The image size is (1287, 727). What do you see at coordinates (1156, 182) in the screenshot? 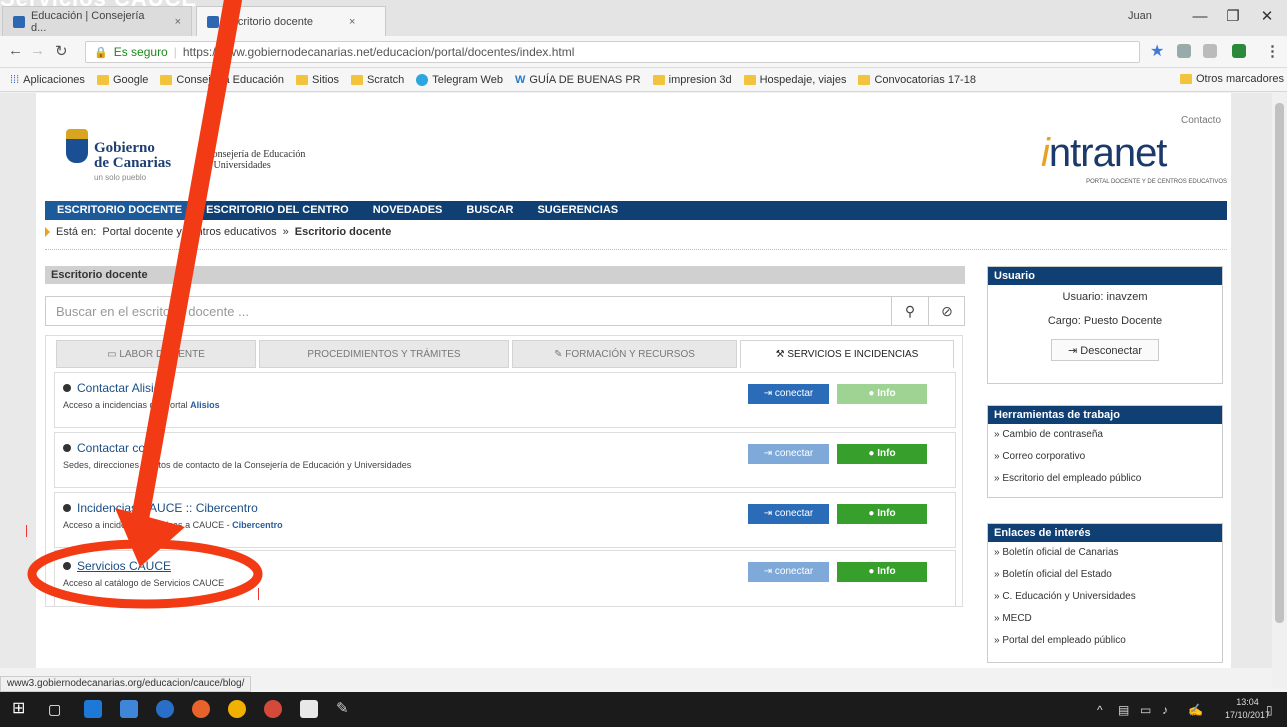
I see `intranet-subtitle: PORTAL DOCENTE Y DE CENTROS EDUCATIVOS` at bounding box center [1156, 182].